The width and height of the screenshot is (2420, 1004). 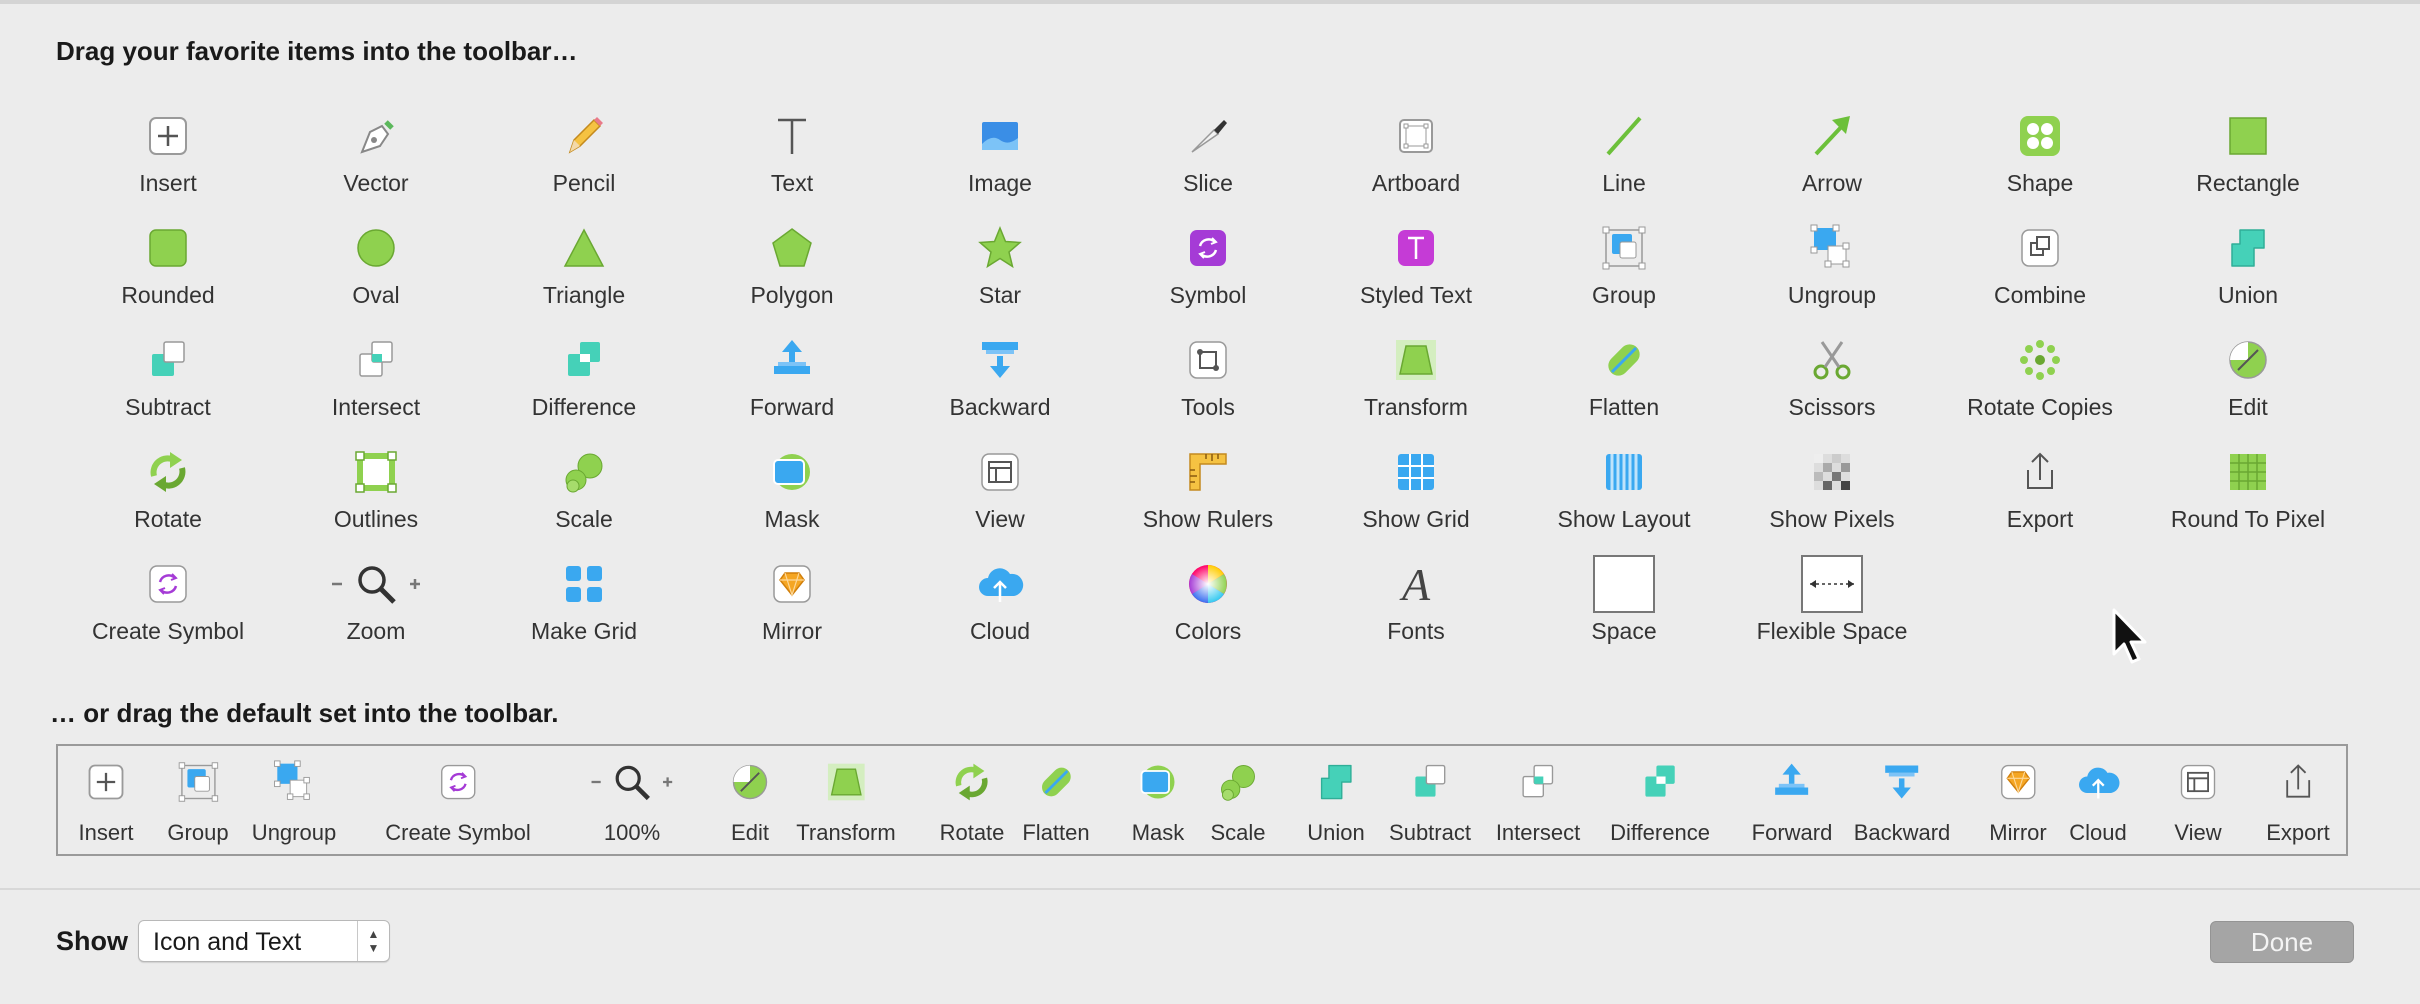 I want to click on palette-item-create-symbol: Create Symbol, so click(x=168, y=602).